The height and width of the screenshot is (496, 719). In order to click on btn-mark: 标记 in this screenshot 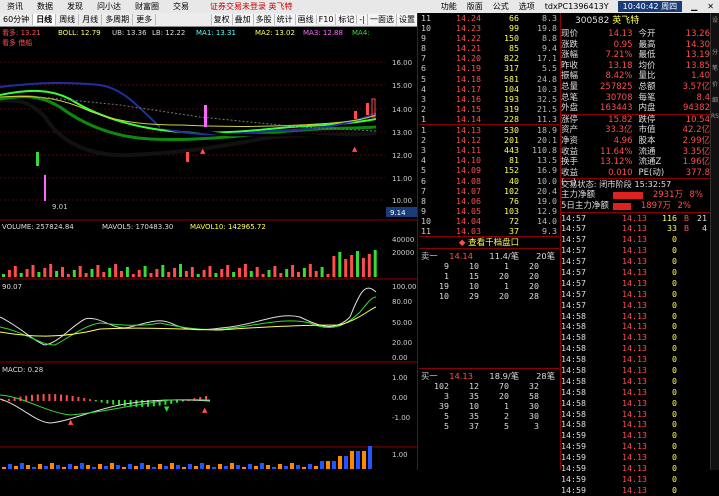, I will do `click(346, 19)`.